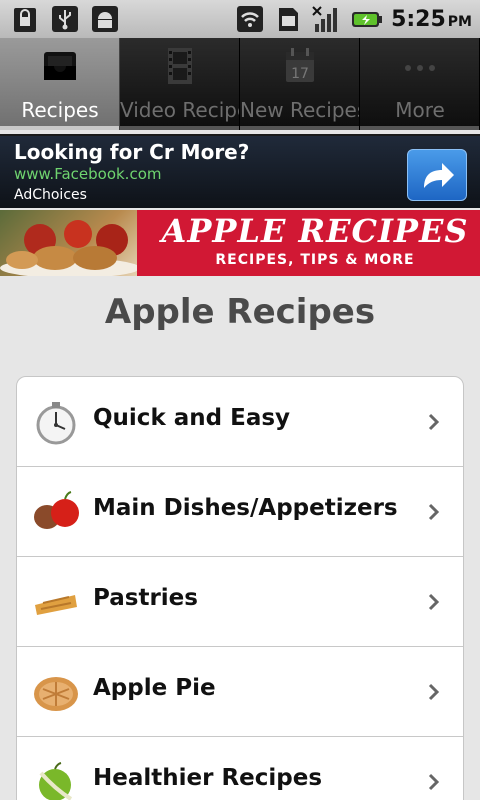 The width and height of the screenshot is (480, 800). I want to click on list-item-label: Quick and Easy, so click(192, 418).